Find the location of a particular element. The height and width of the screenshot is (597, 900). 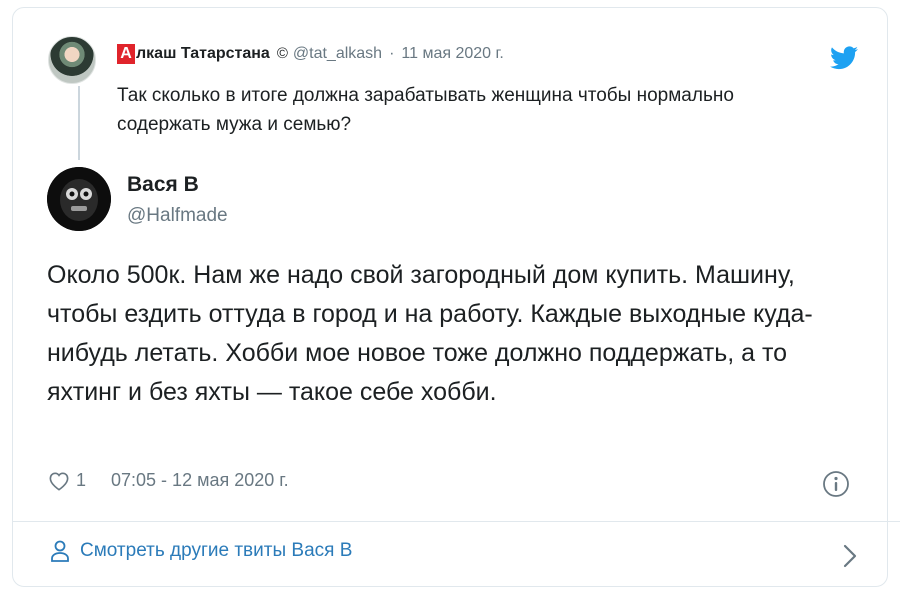

more-tweets-label: Смотреть другие твиты Вася В is located at coordinates (216, 551).